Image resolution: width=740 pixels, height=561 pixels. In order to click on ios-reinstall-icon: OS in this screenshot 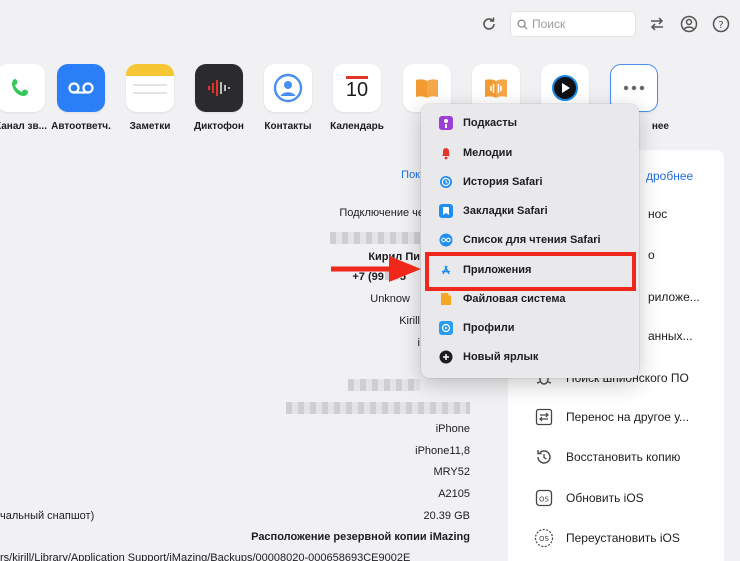, I will do `click(544, 538)`.